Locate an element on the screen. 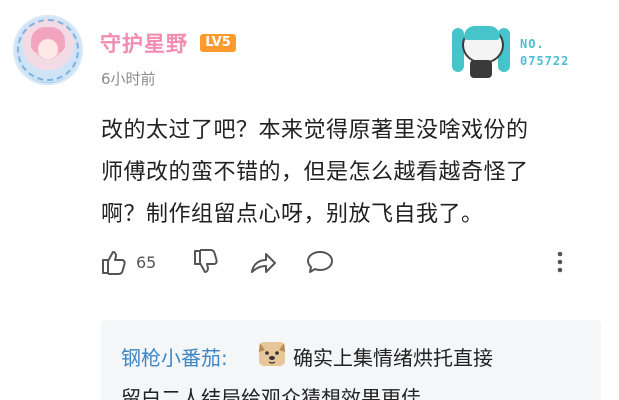 This screenshot has height=400, width=619. fan-badge-figure is located at coordinates (482, 50).